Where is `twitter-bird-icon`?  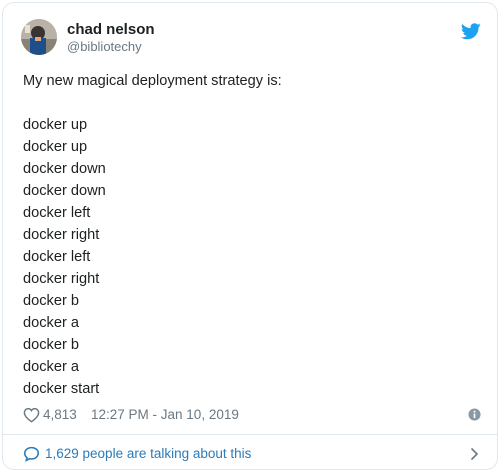 twitter-bird-icon is located at coordinates (471, 31).